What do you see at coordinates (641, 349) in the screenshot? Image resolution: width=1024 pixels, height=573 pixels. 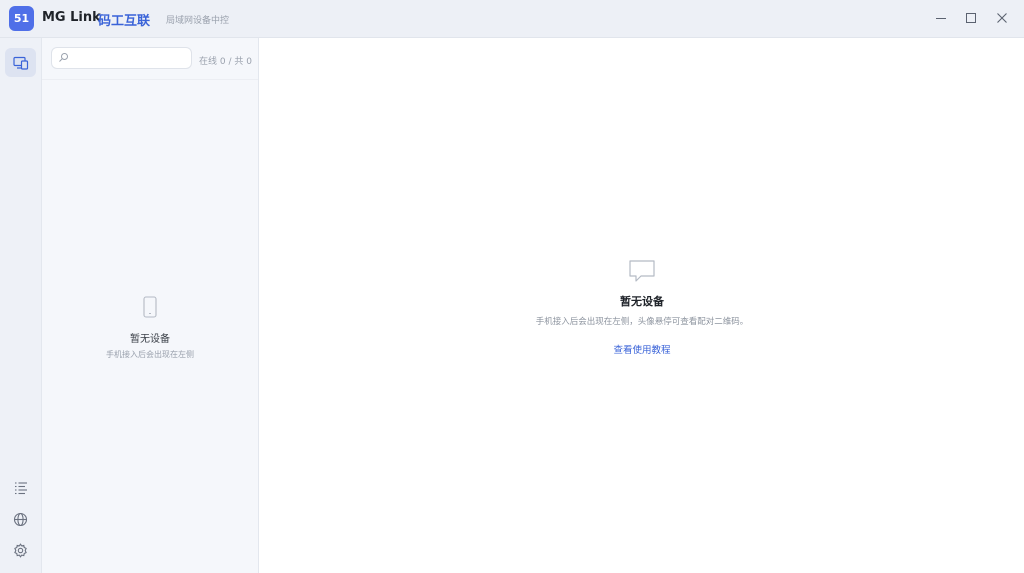 I see `tutorial-link: 查看使用教程` at bounding box center [641, 349].